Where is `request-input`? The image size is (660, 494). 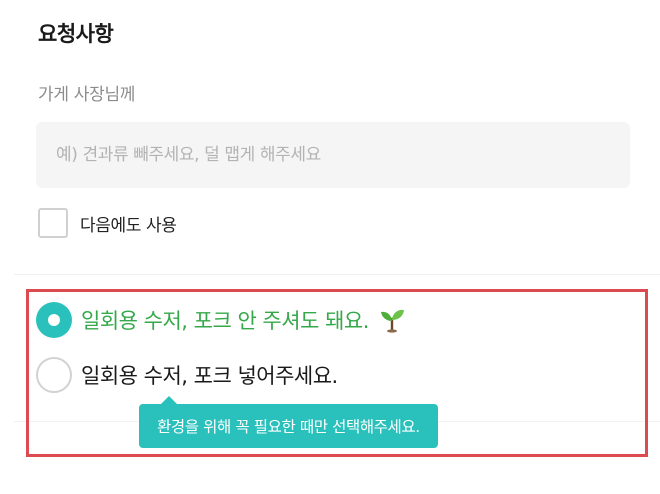
request-input is located at coordinates (333, 155).